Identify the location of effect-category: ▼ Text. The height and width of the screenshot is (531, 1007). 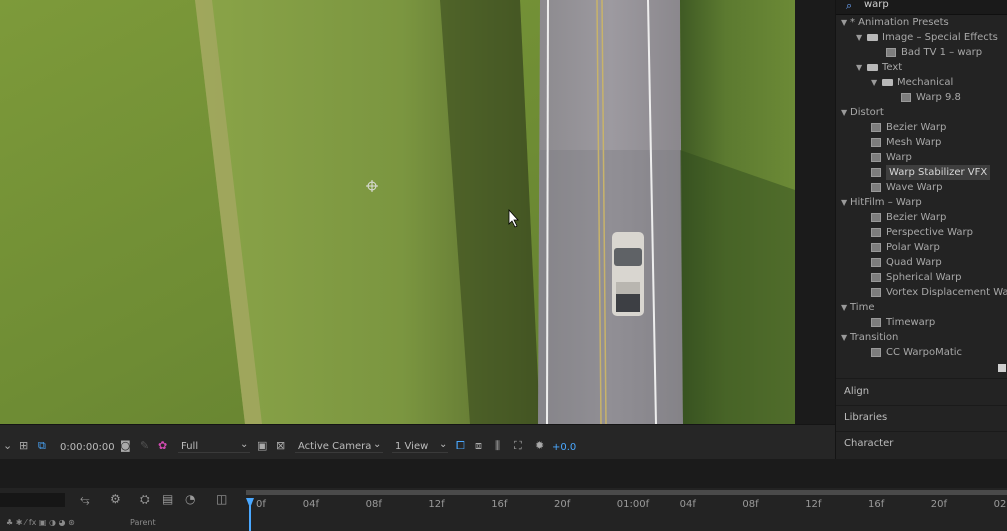
(921, 67).